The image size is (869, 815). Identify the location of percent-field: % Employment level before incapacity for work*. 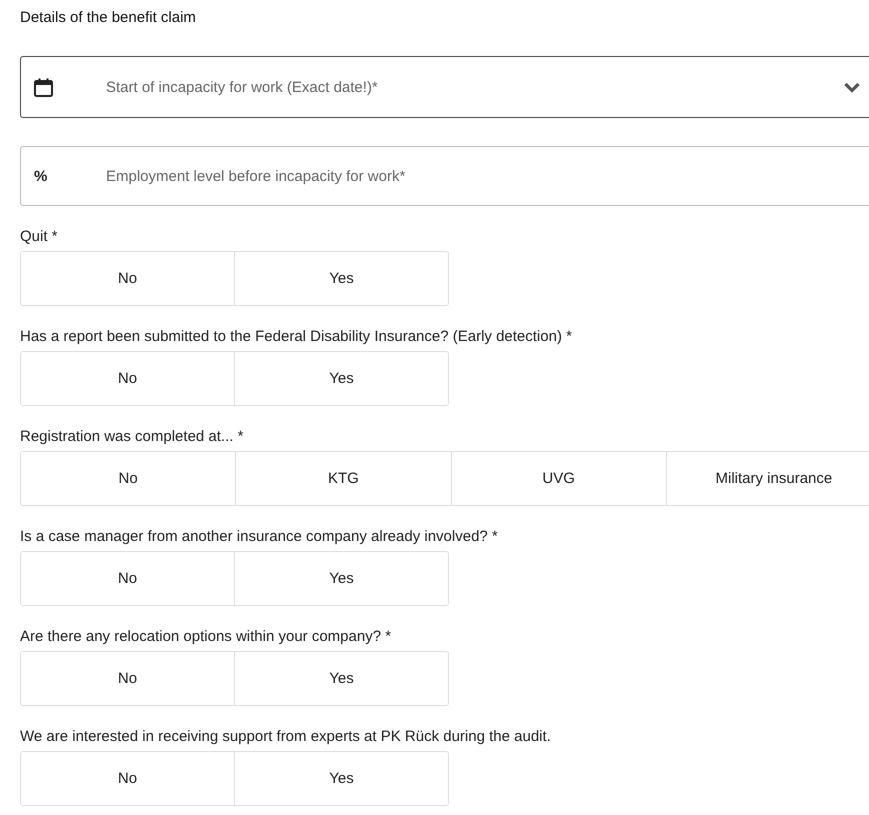
(444, 176).